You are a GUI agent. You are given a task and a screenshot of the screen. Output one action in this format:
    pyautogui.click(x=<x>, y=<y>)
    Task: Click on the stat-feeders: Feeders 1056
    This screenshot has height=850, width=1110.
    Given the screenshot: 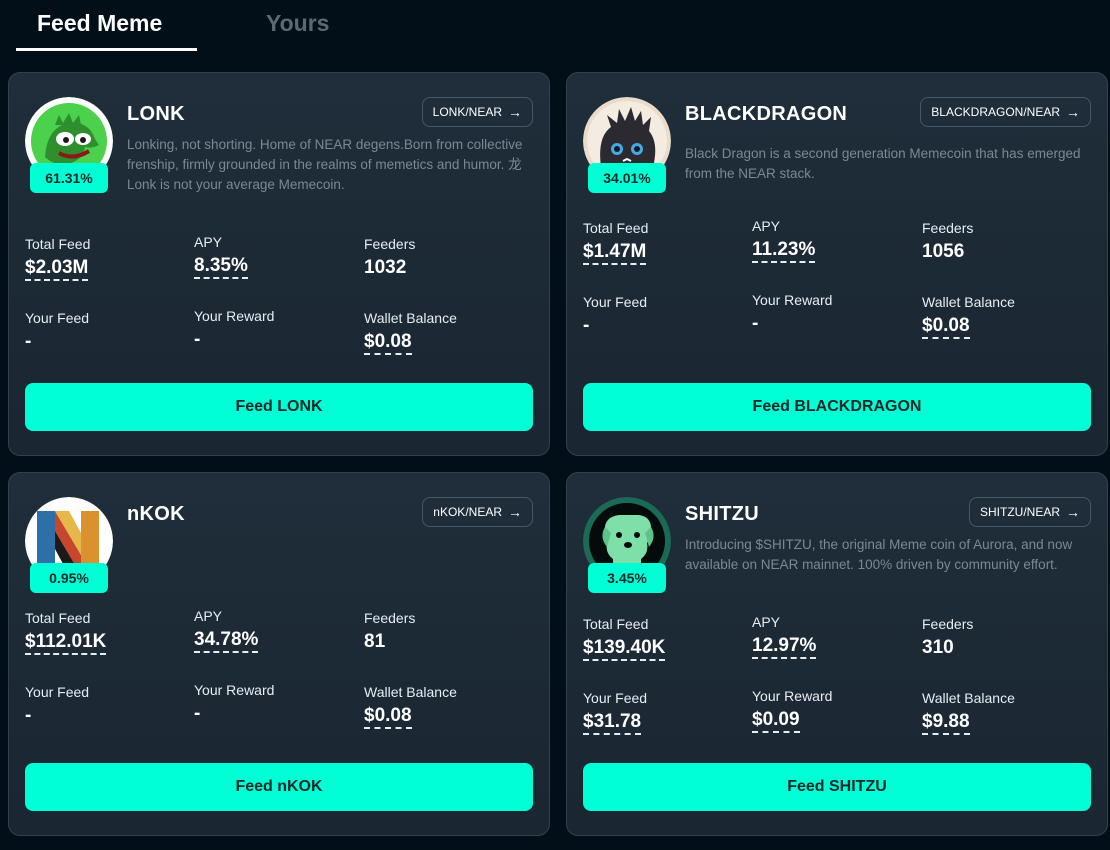 What is the action you would take?
    pyautogui.click(x=947, y=241)
    